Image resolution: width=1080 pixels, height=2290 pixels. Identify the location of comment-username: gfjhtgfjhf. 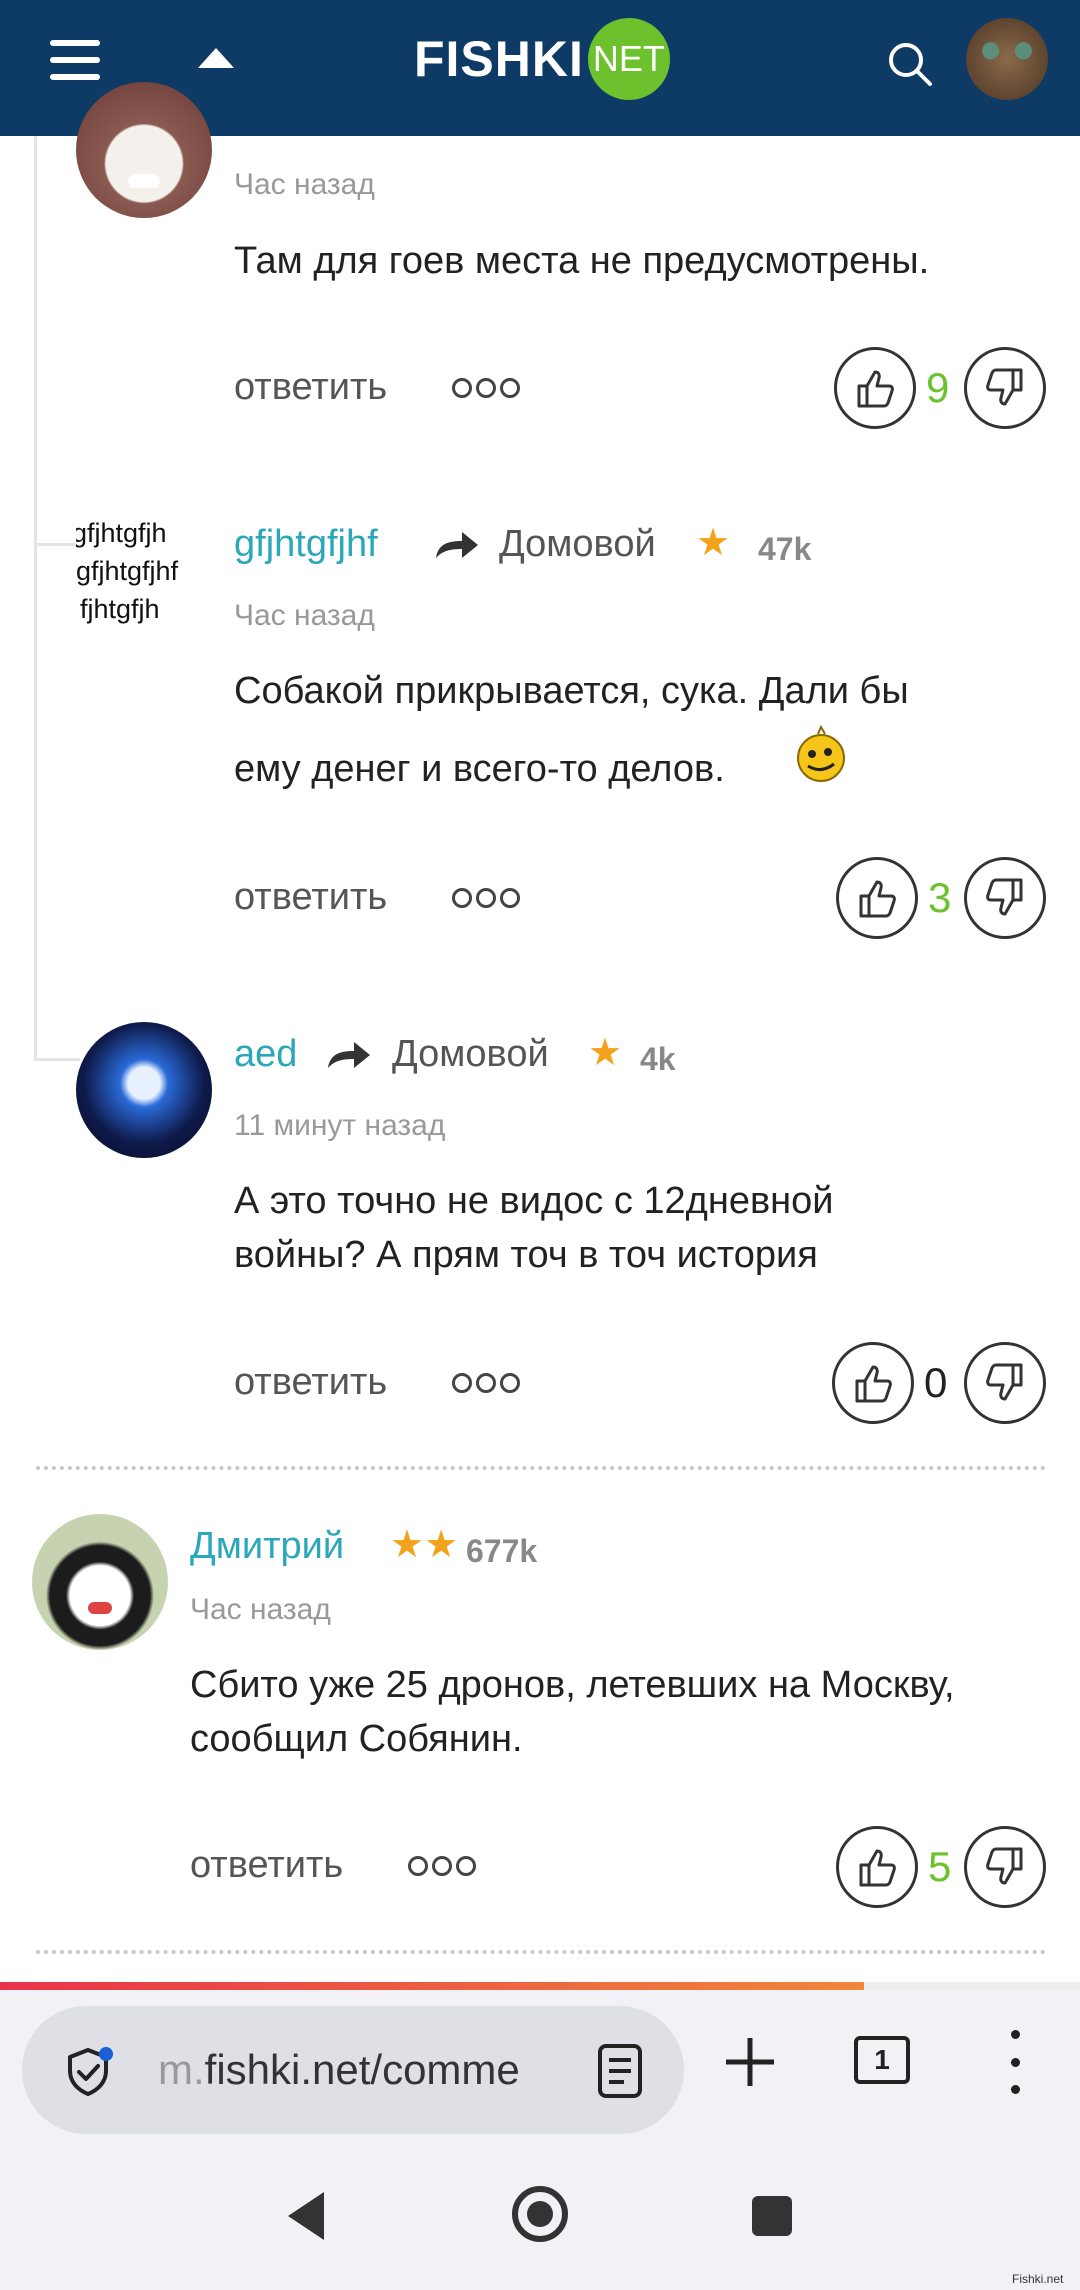
(306, 544).